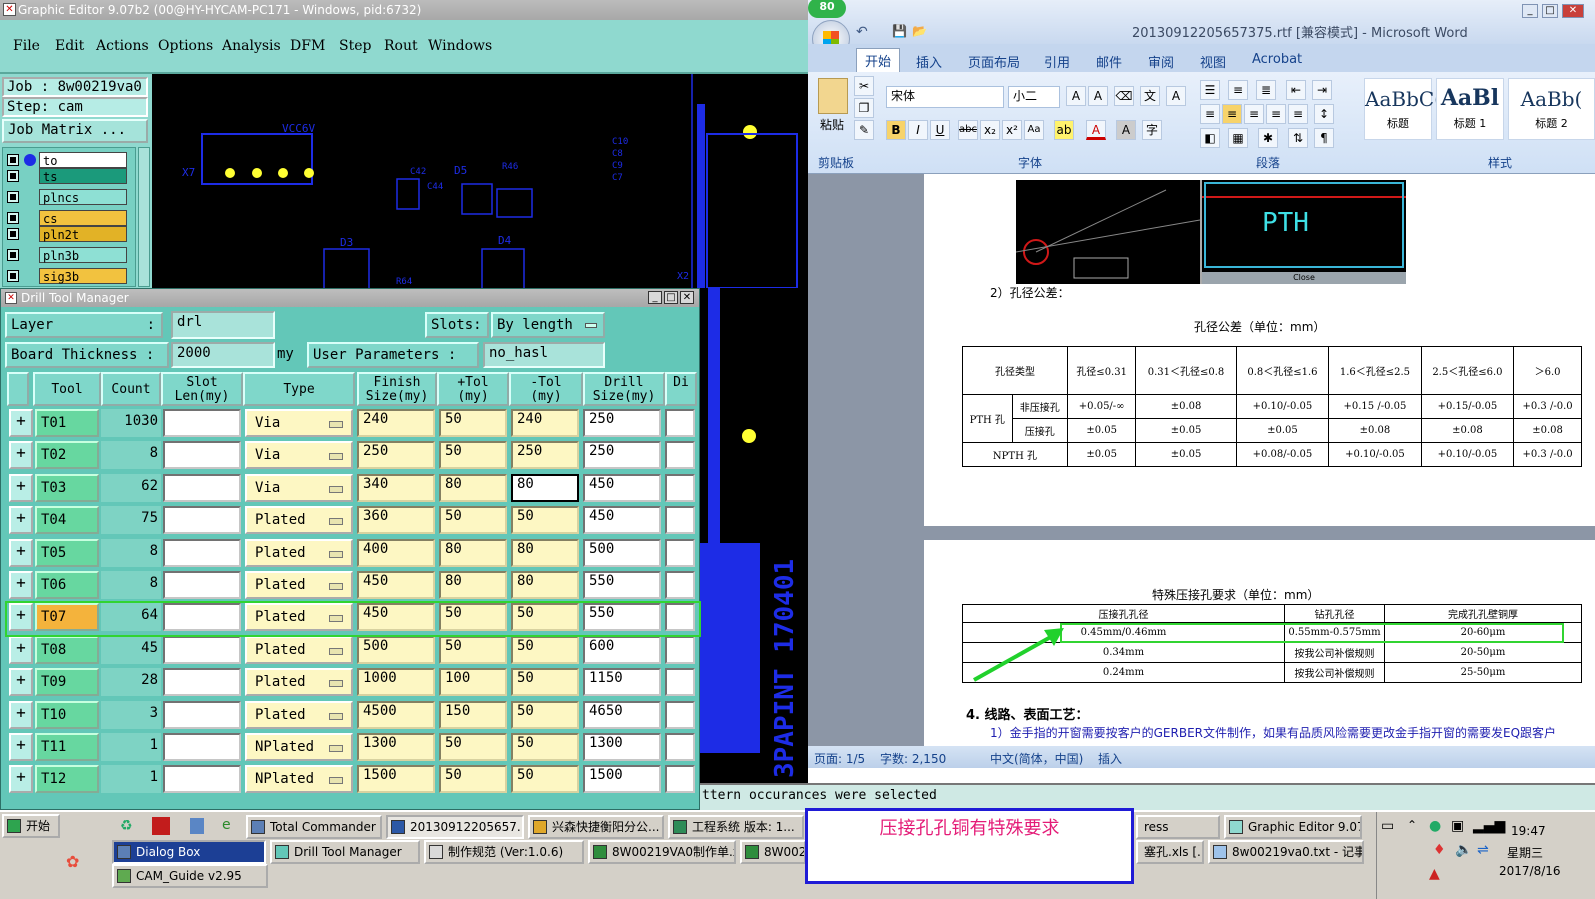 The image size is (1595, 899). Describe the element at coordinates (1276, 114) in the screenshot. I see `justify-icon: ≡` at that location.